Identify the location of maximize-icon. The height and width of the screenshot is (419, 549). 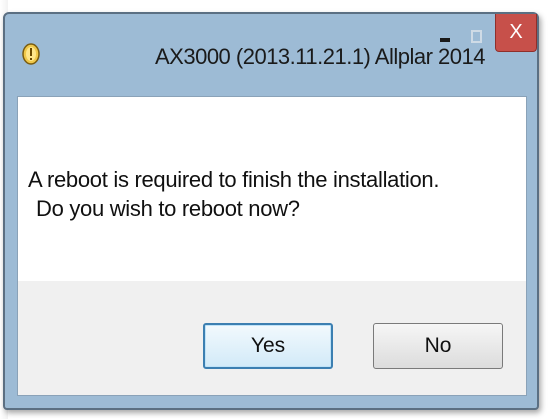
(476, 36).